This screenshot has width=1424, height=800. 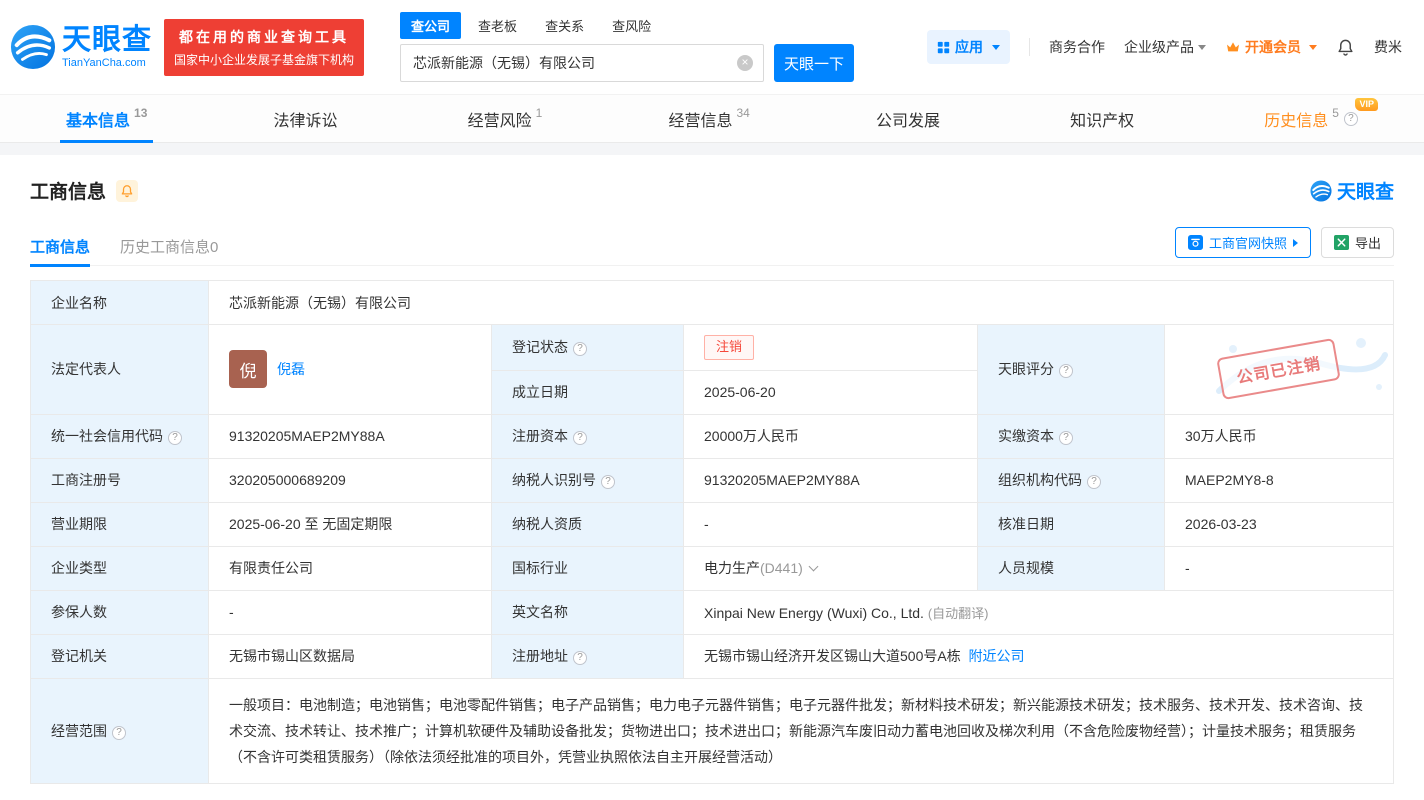 I want to click on tab-basic-info: 基本信息 13, so click(x=106, y=119).